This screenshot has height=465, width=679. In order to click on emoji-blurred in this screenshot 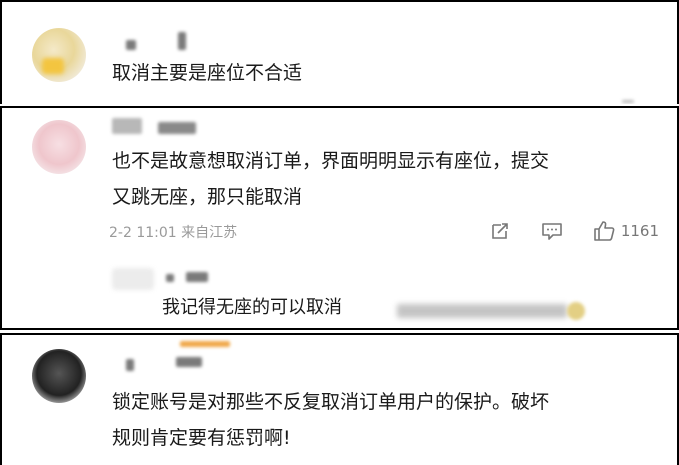, I will do `click(576, 311)`.